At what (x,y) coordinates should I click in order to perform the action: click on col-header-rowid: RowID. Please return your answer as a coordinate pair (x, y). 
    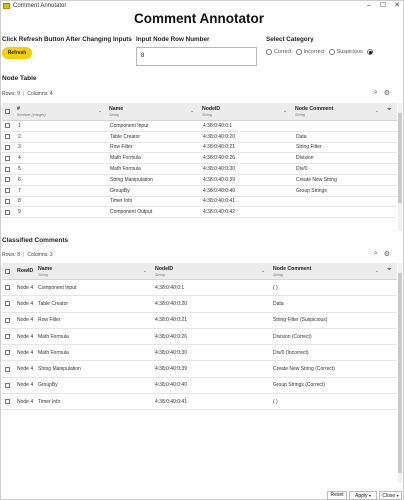
    Looking at the image, I should click on (25, 271).